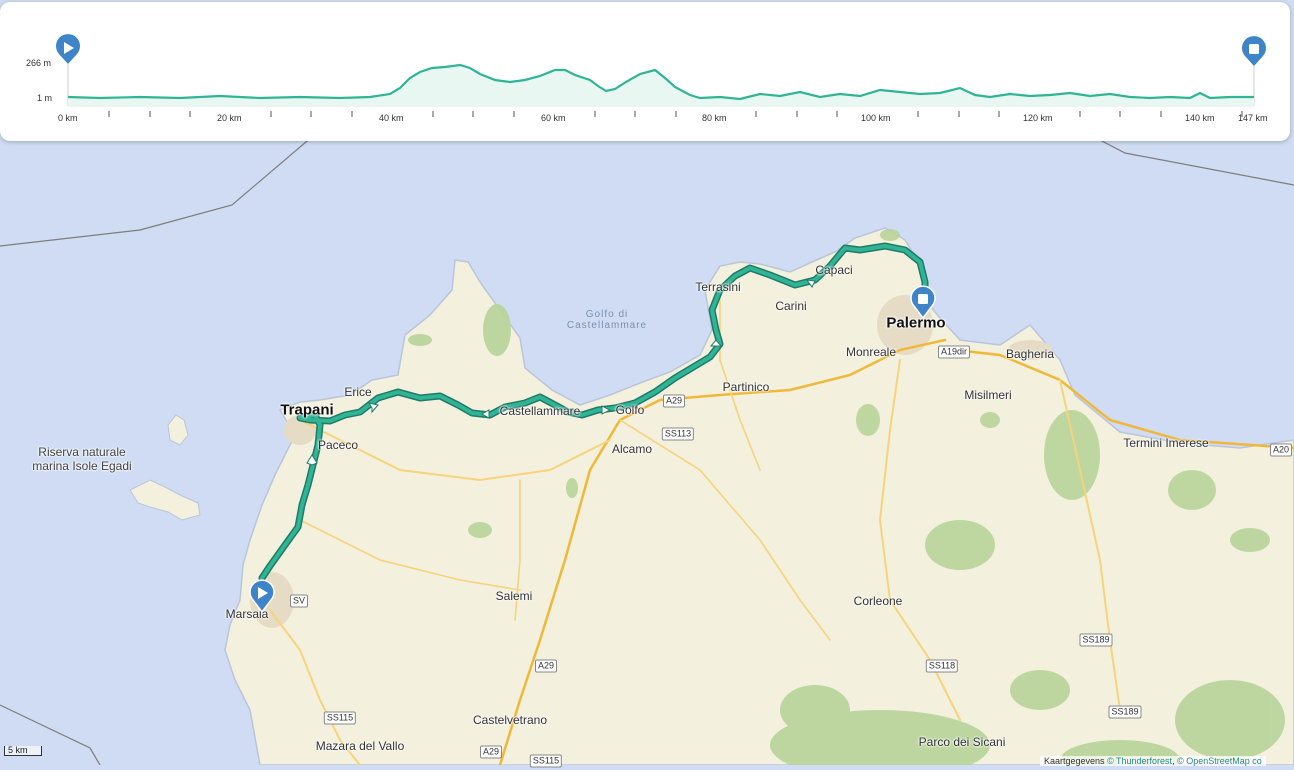  What do you see at coordinates (661, 85) in the screenshot?
I see `elevation-area` at bounding box center [661, 85].